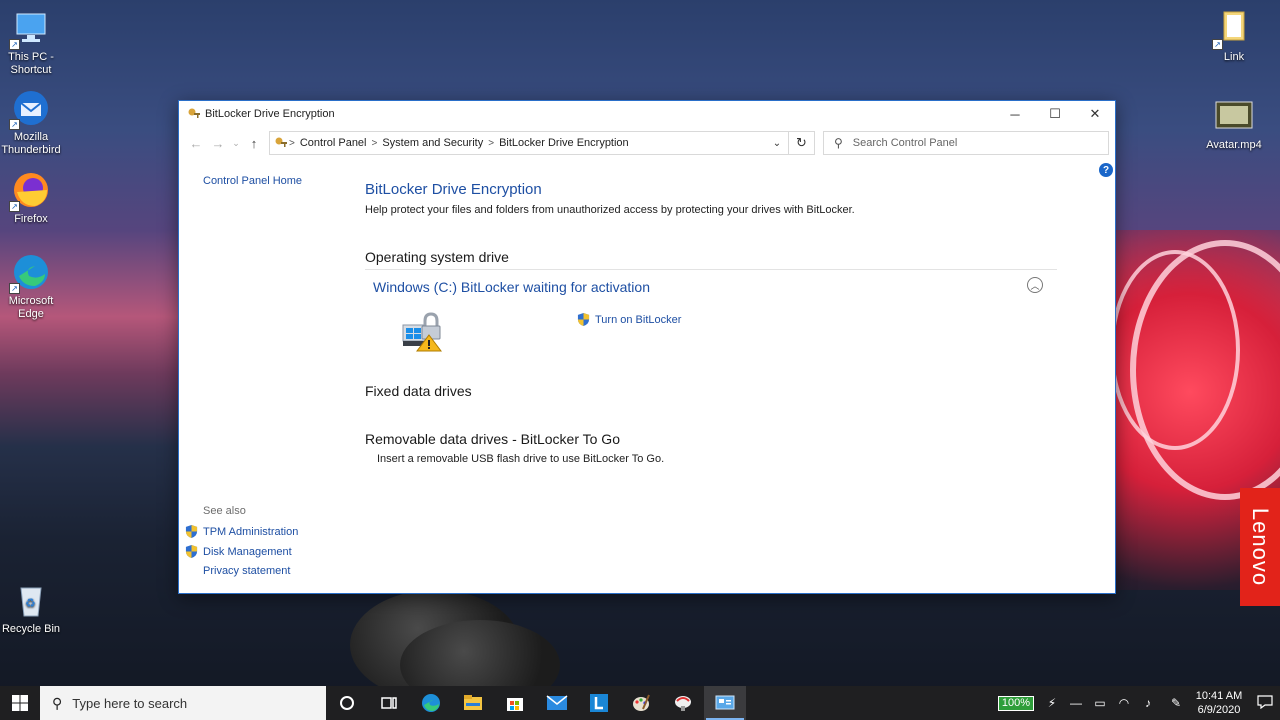 The image size is (1280, 720). I want to click on tpm-administration-label: TPM Administration, so click(251, 531).